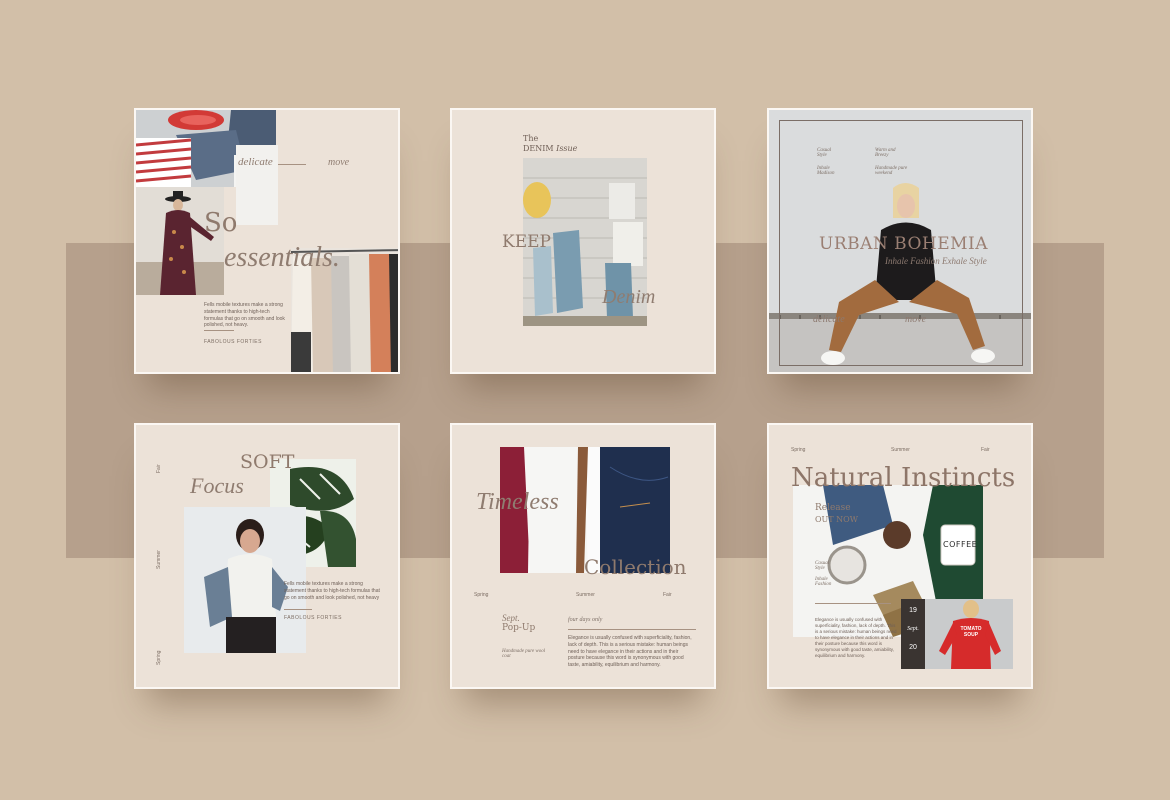 The width and height of the screenshot is (1170, 800). I want to click on title-so: So, so click(221, 223).